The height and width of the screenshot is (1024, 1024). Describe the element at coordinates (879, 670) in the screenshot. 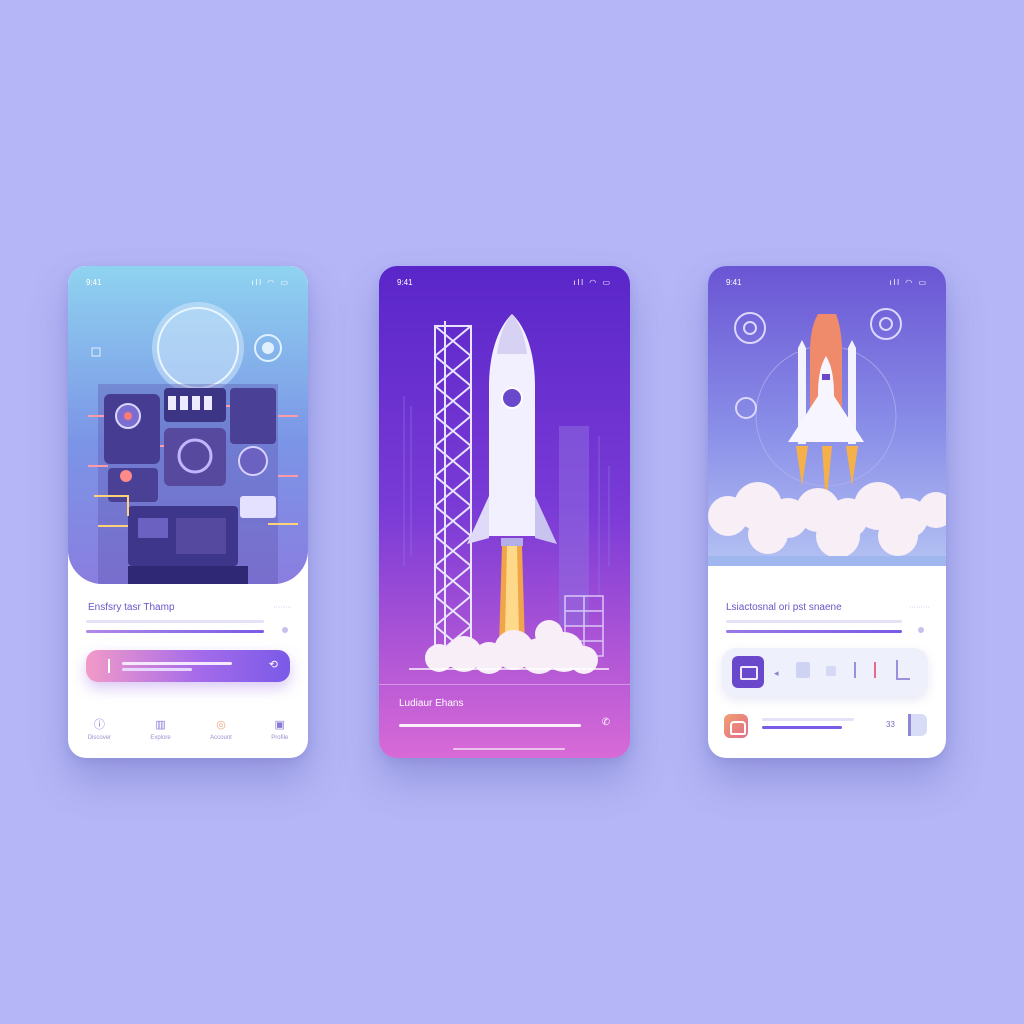

I see `marker-icon` at that location.